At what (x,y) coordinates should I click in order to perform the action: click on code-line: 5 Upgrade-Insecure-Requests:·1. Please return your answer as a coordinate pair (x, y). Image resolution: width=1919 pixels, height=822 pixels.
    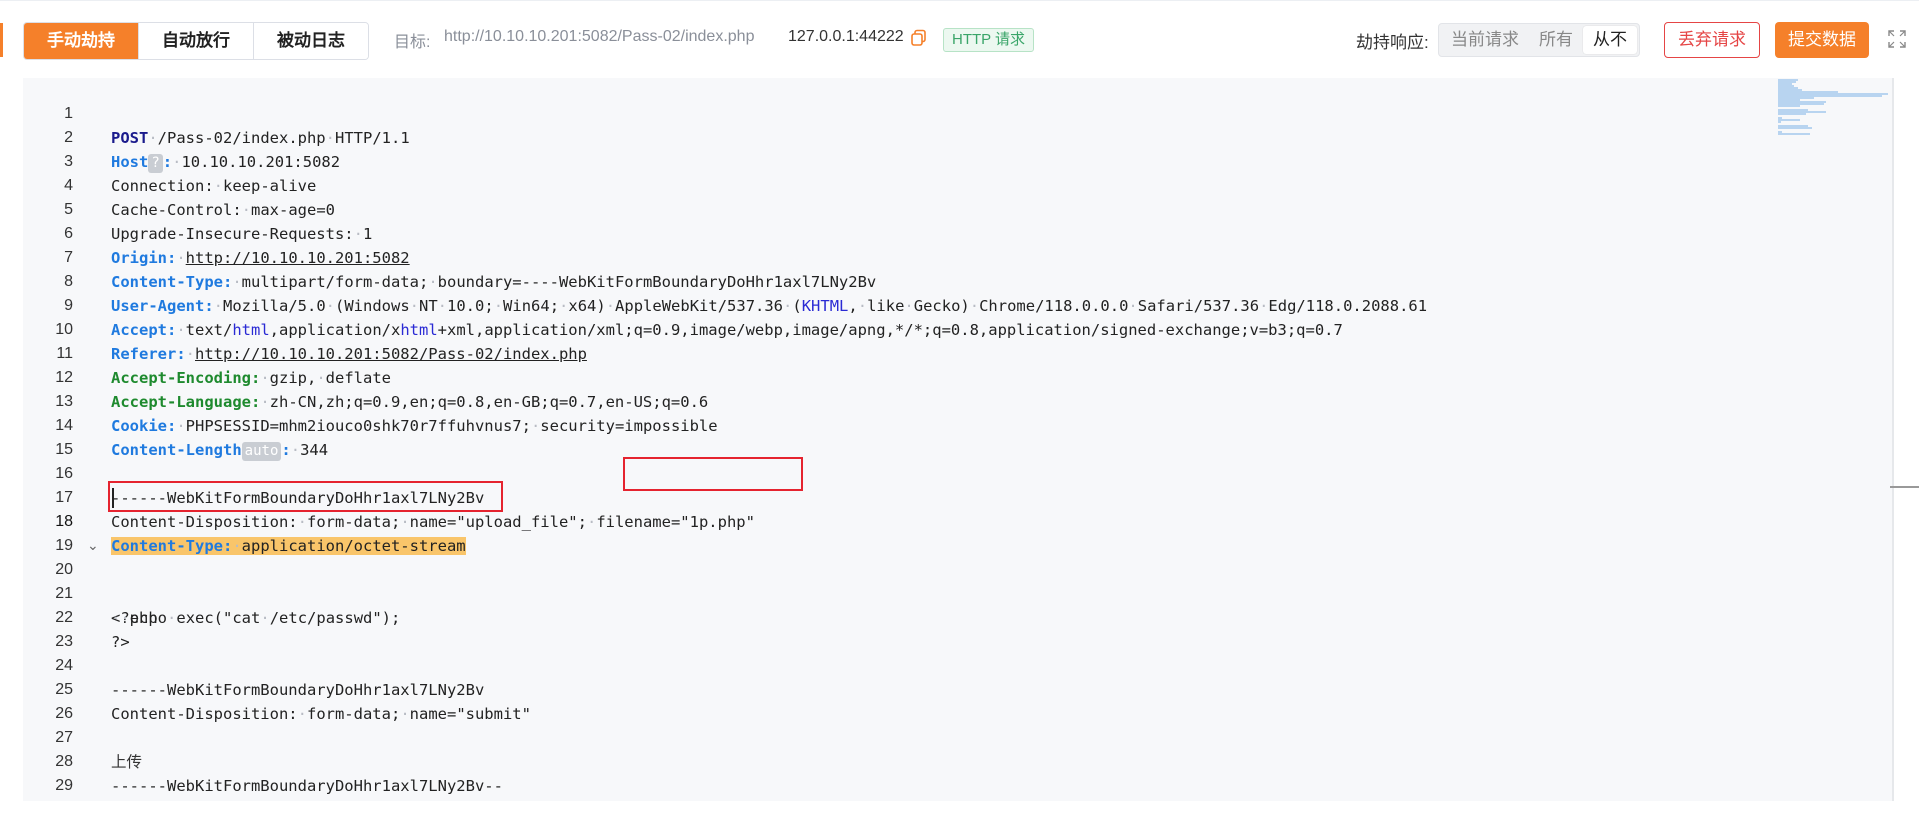
    Looking at the image, I should click on (957, 208).